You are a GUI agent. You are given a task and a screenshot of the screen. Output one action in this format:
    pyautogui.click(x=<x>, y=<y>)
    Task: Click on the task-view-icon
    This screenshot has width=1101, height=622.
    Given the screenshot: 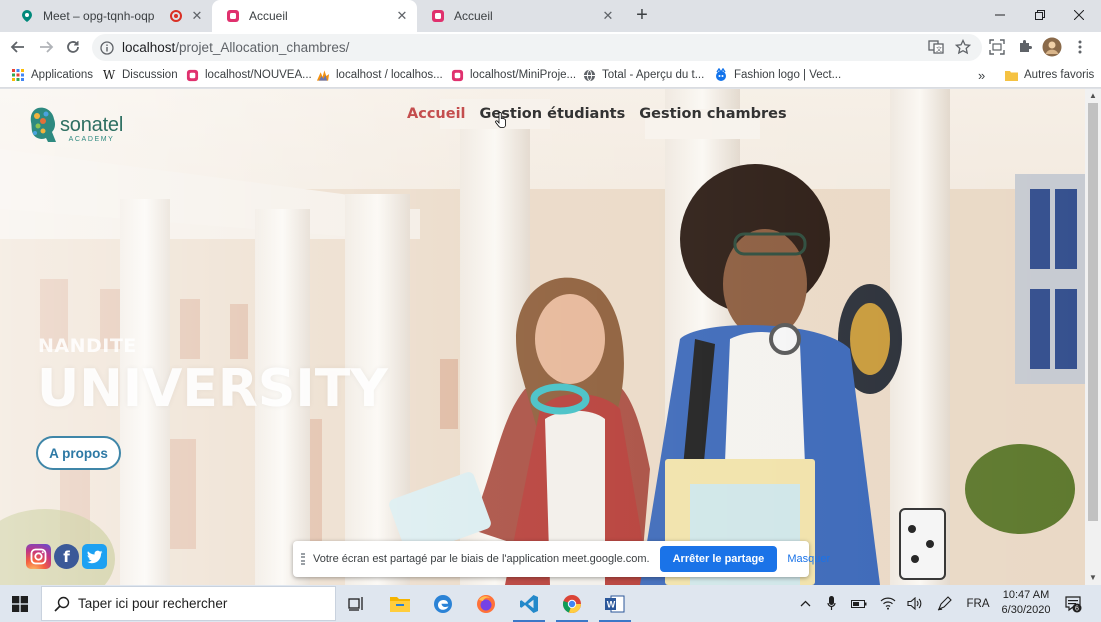 What is the action you would take?
    pyautogui.click(x=355, y=603)
    